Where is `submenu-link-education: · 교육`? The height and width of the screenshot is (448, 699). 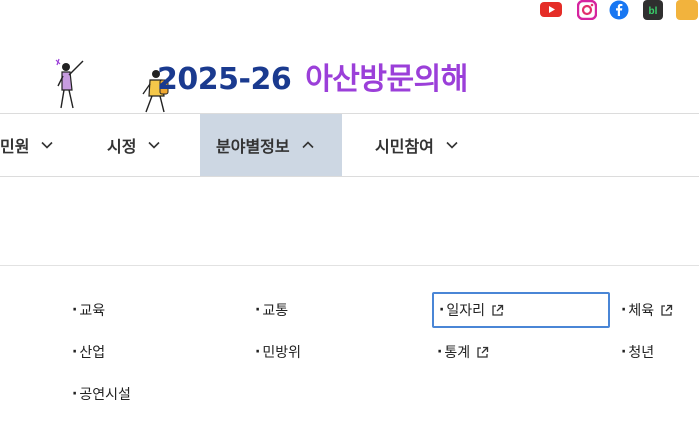 submenu-link-education: · 교육 is located at coordinates (88, 310).